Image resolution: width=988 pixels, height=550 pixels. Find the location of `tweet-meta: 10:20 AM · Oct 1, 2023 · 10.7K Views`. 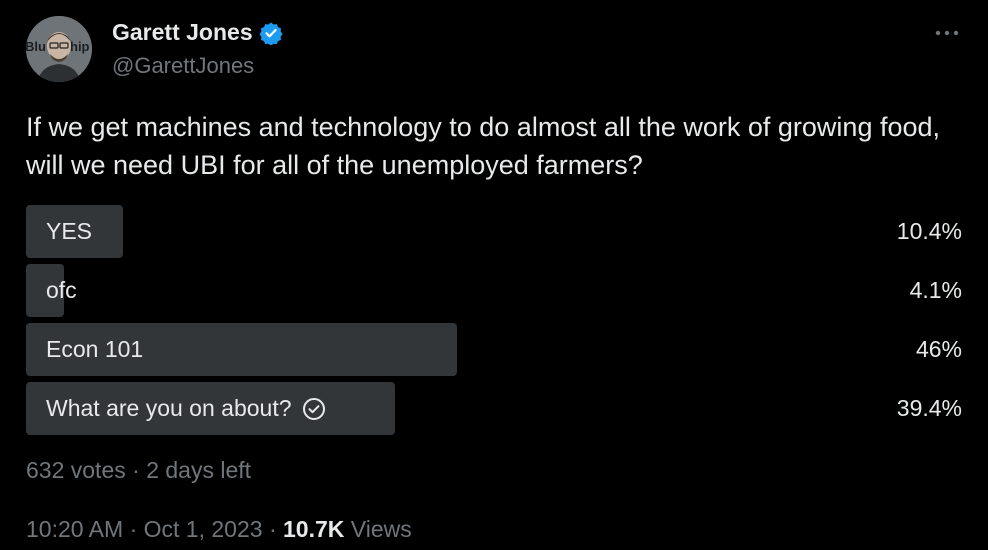

tweet-meta: 10:20 AM · Oct 1, 2023 · 10.7K Views is located at coordinates (219, 529).